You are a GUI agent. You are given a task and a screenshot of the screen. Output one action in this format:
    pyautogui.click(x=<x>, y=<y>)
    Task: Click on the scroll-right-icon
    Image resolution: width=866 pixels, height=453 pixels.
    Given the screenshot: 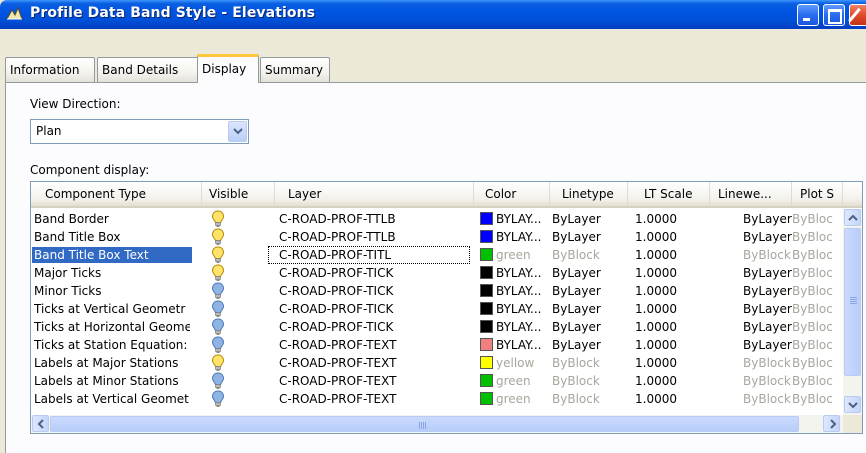 What is the action you would take?
    pyautogui.click(x=831, y=423)
    